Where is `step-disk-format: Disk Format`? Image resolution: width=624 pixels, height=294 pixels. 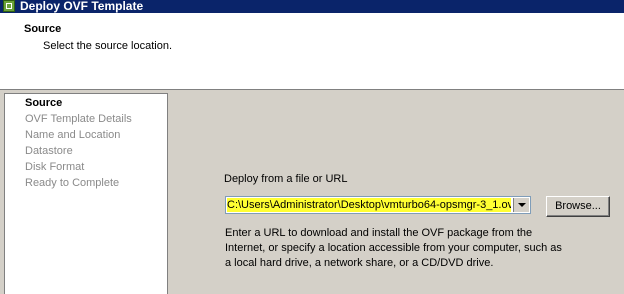
step-disk-format: Disk Format is located at coordinates (54, 167).